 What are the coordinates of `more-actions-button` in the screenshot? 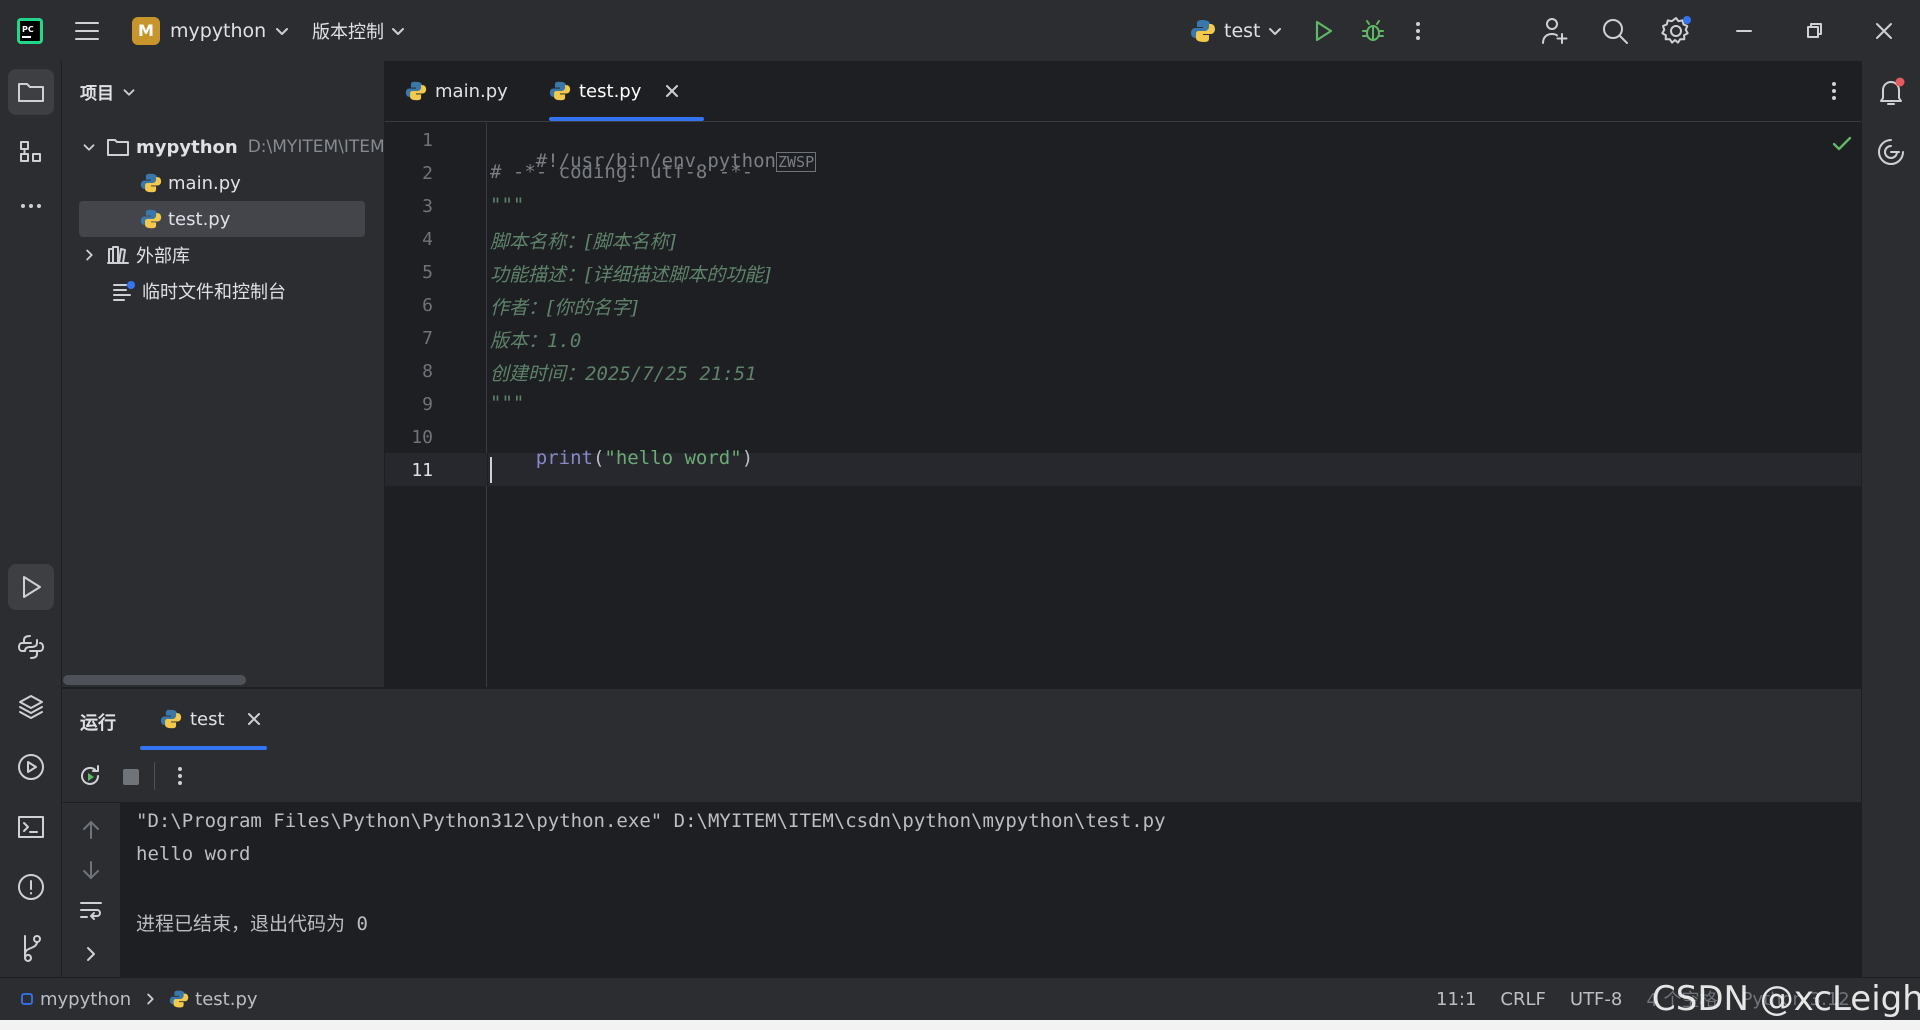 It's located at (1418, 30).